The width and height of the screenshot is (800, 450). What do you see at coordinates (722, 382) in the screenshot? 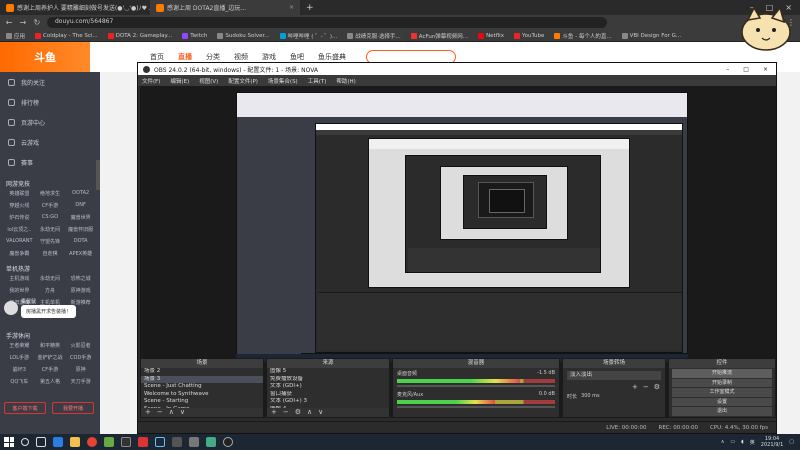
I see `start-recording-button: 开始录制` at bounding box center [722, 382].